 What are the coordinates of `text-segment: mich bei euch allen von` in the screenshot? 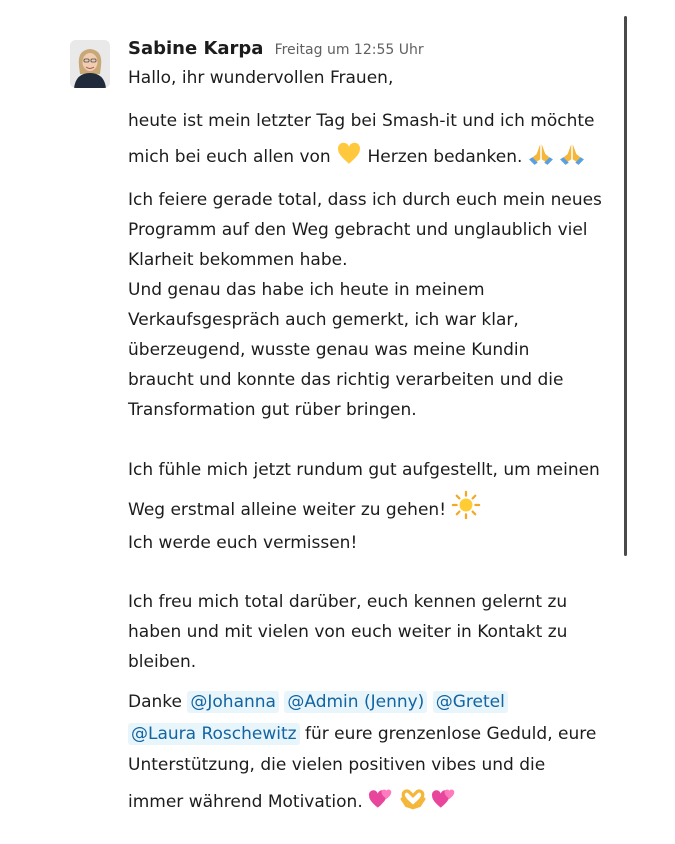 It's located at (229, 157).